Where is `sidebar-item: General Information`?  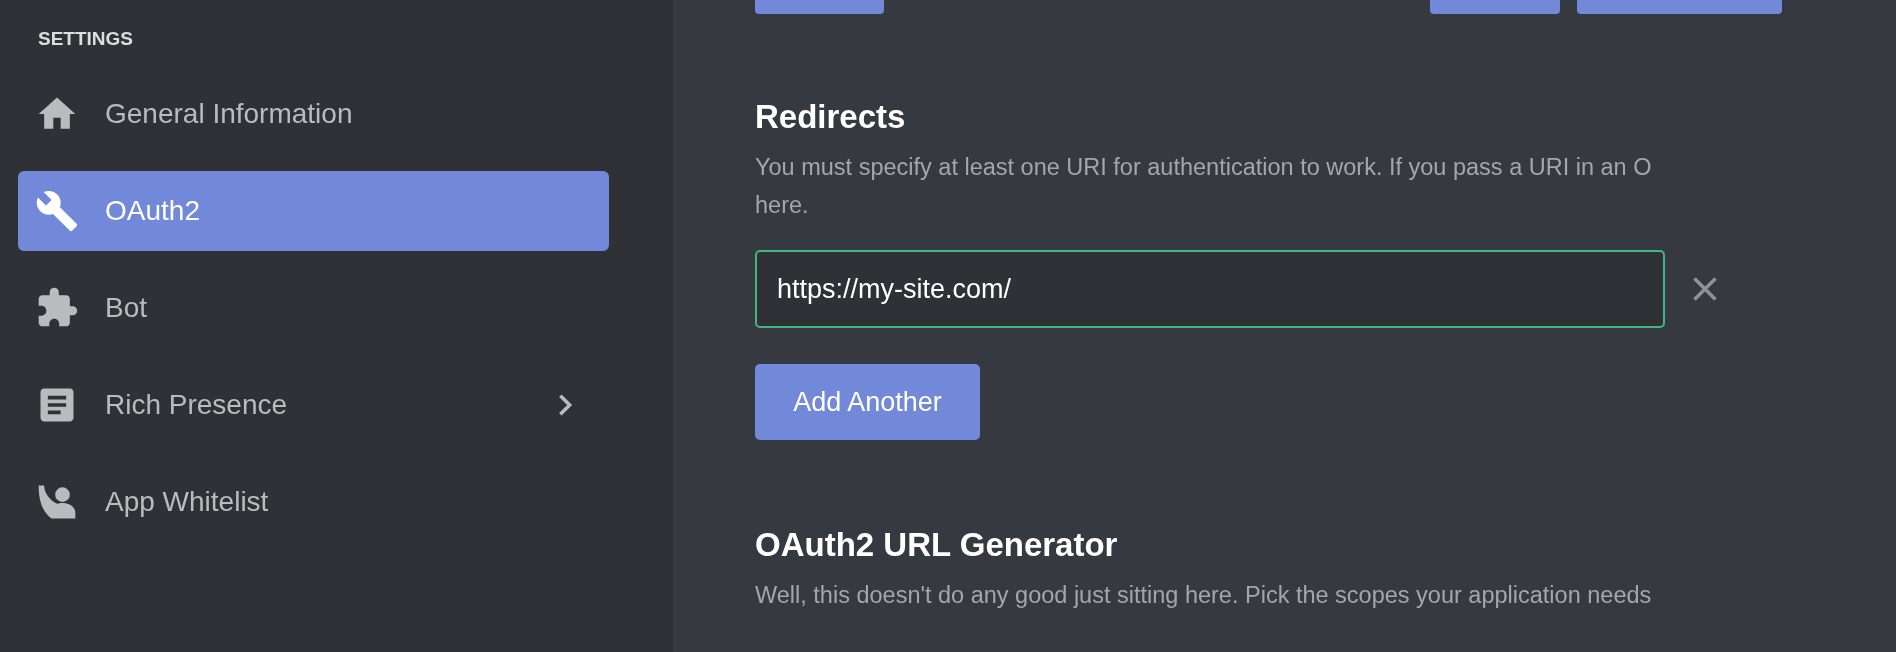 sidebar-item: General Information is located at coordinates (313, 114).